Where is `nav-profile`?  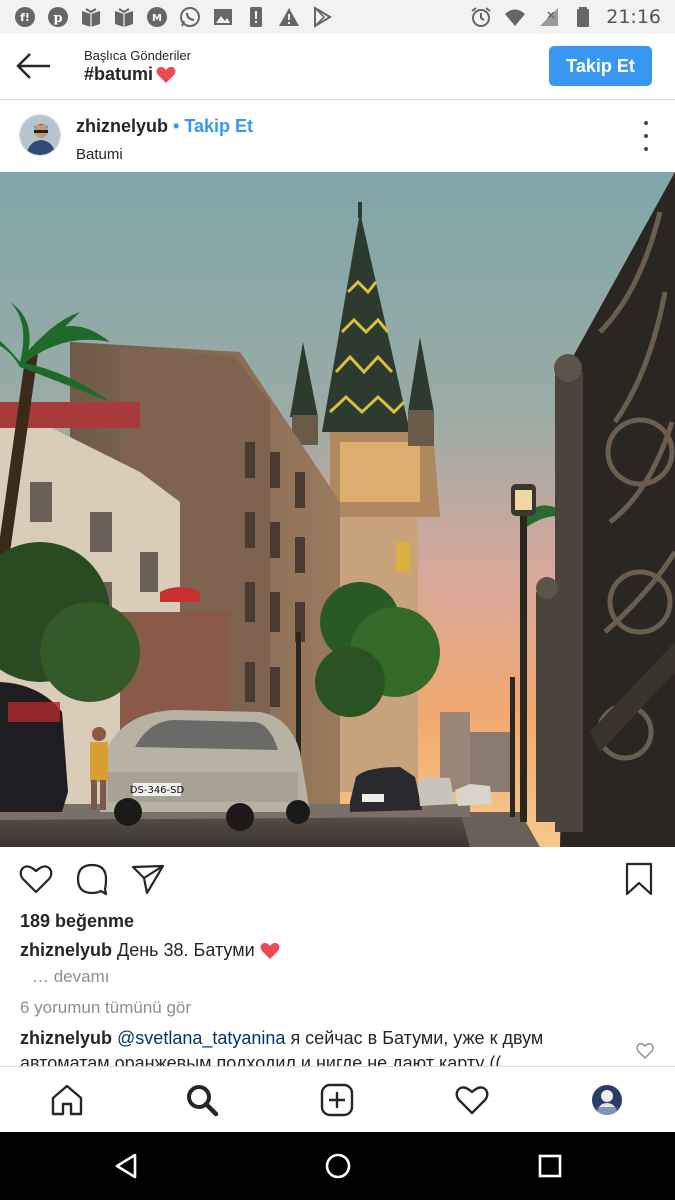
nav-profile is located at coordinates (607, 1100).